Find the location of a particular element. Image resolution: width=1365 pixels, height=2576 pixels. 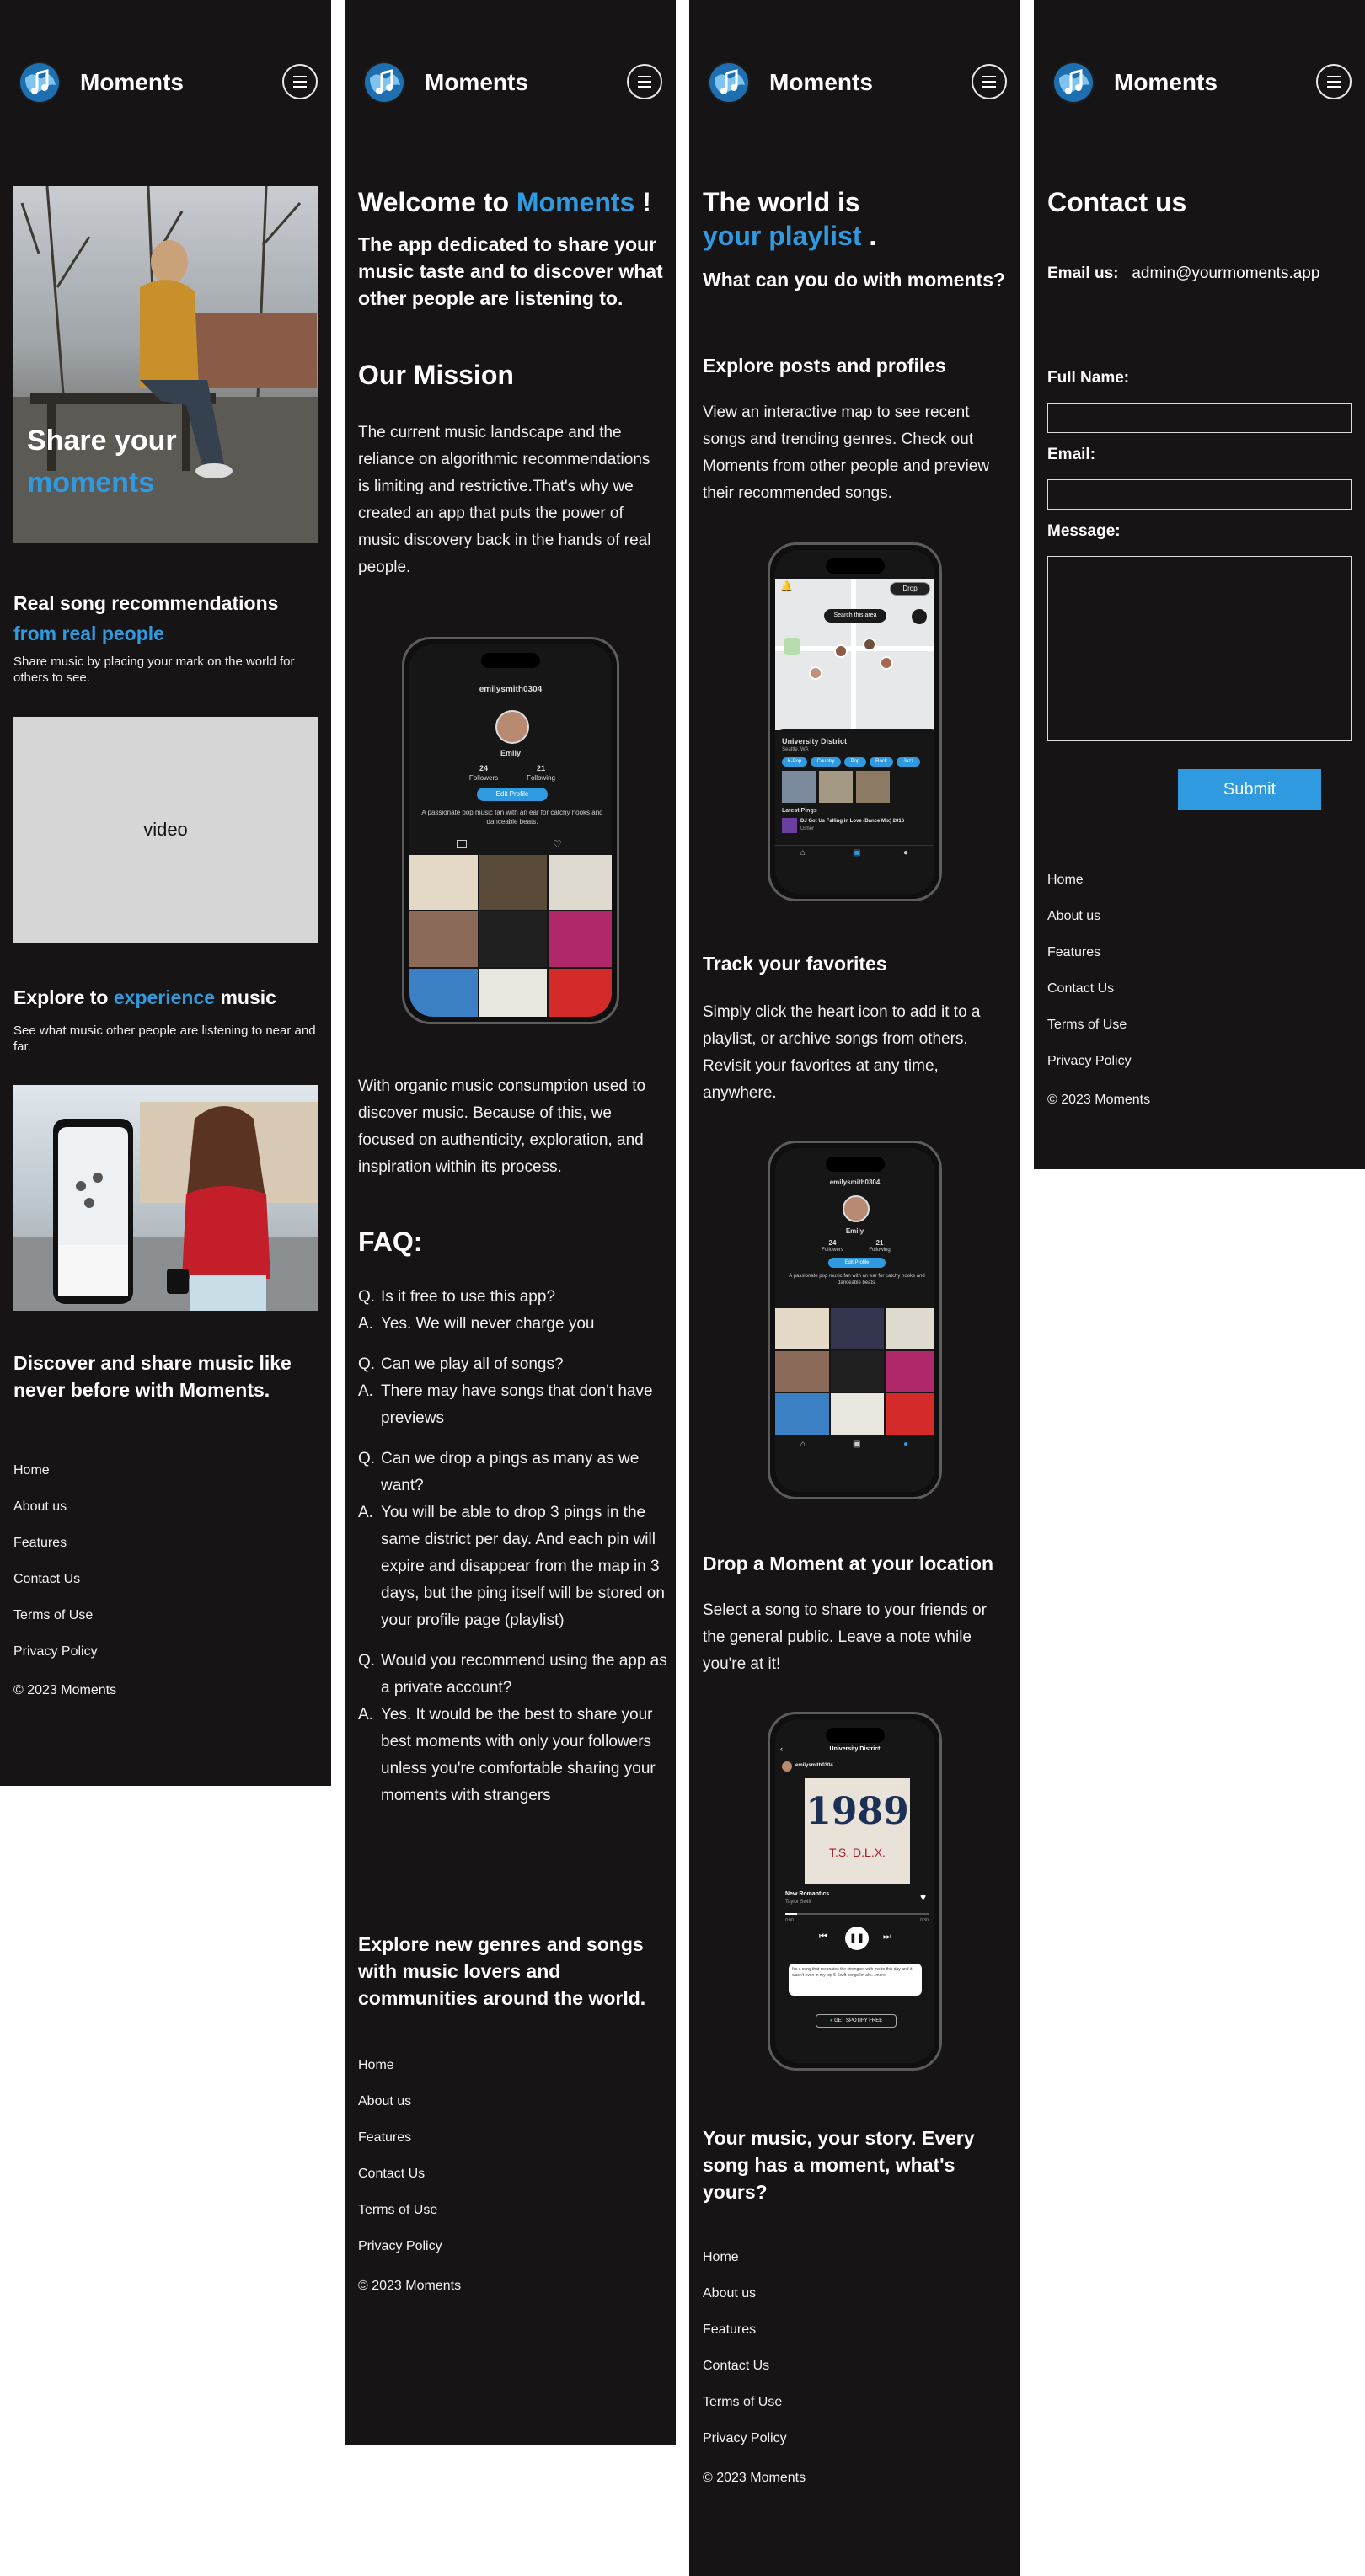

archive-icon is located at coordinates (462, 844).